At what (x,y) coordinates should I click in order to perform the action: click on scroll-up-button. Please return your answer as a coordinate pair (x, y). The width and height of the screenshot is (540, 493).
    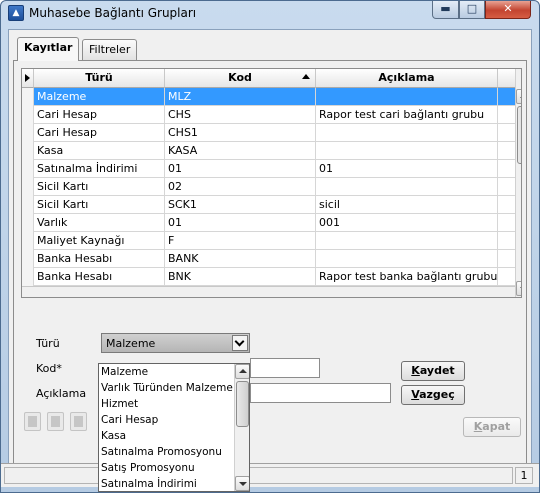
    Looking at the image, I should click on (518, 96).